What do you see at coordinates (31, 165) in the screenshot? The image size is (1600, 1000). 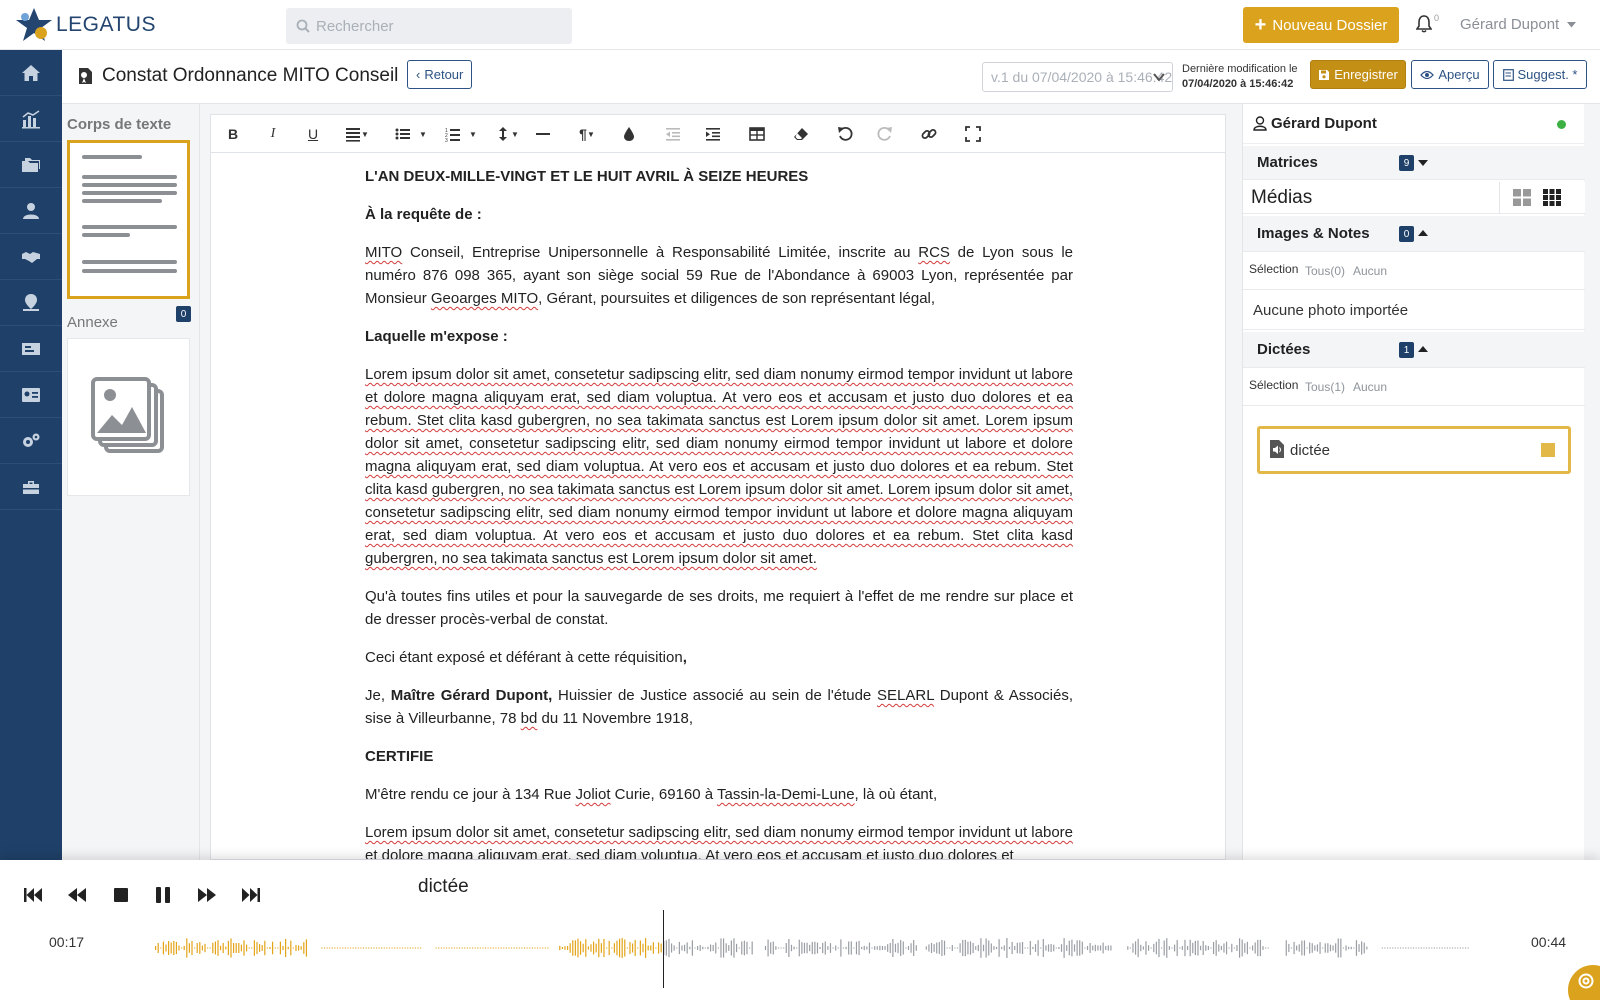 I see `nav-folders` at bounding box center [31, 165].